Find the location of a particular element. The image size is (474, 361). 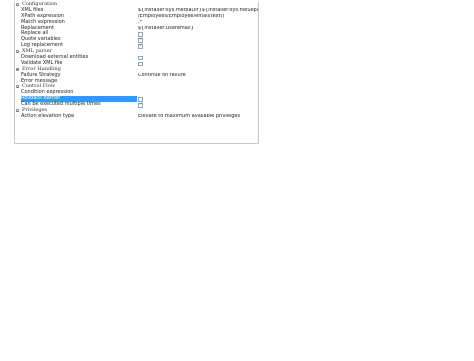

property-value: Elevate to maximum available privileges is located at coordinates (189, 117).